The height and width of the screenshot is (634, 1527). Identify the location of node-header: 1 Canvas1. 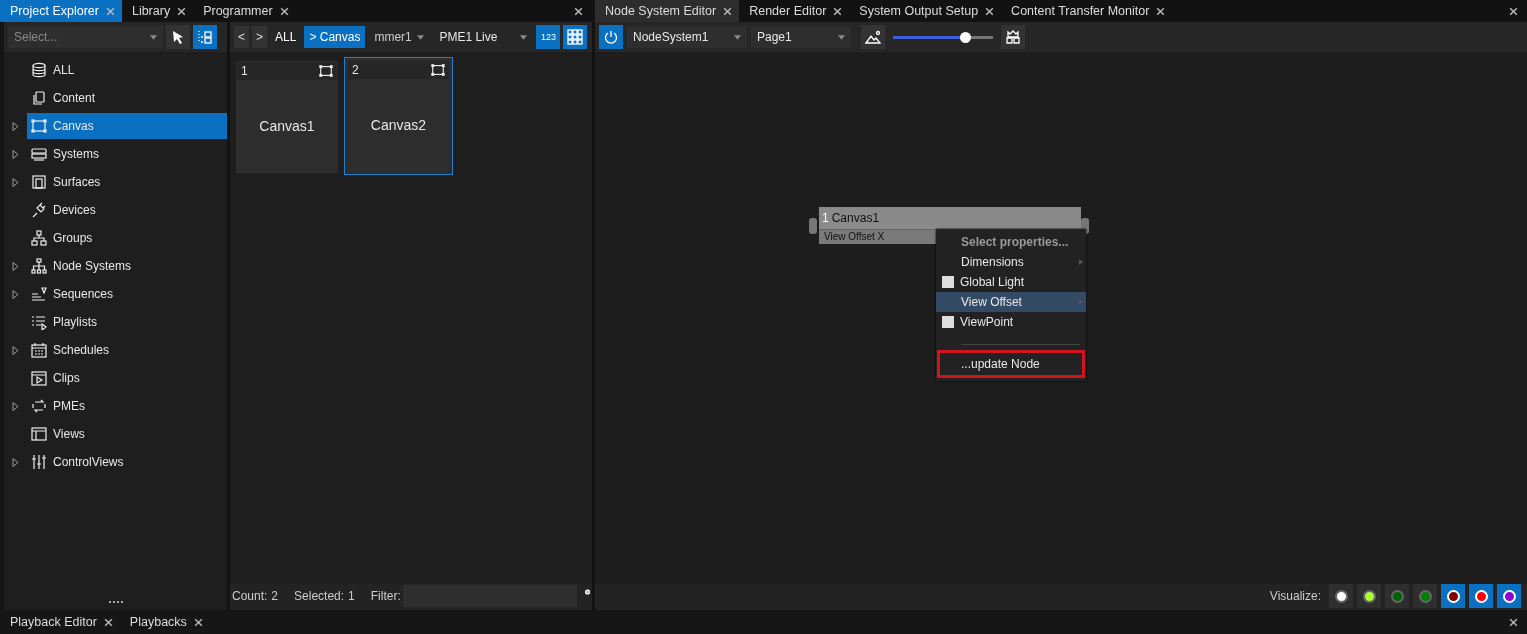
(950, 218).